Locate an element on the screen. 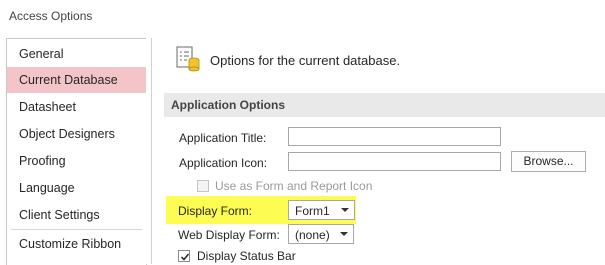 This screenshot has width=605, height=265. use-as-form-report-icon-label: Use as Form and Report Icon is located at coordinates (294, 186).